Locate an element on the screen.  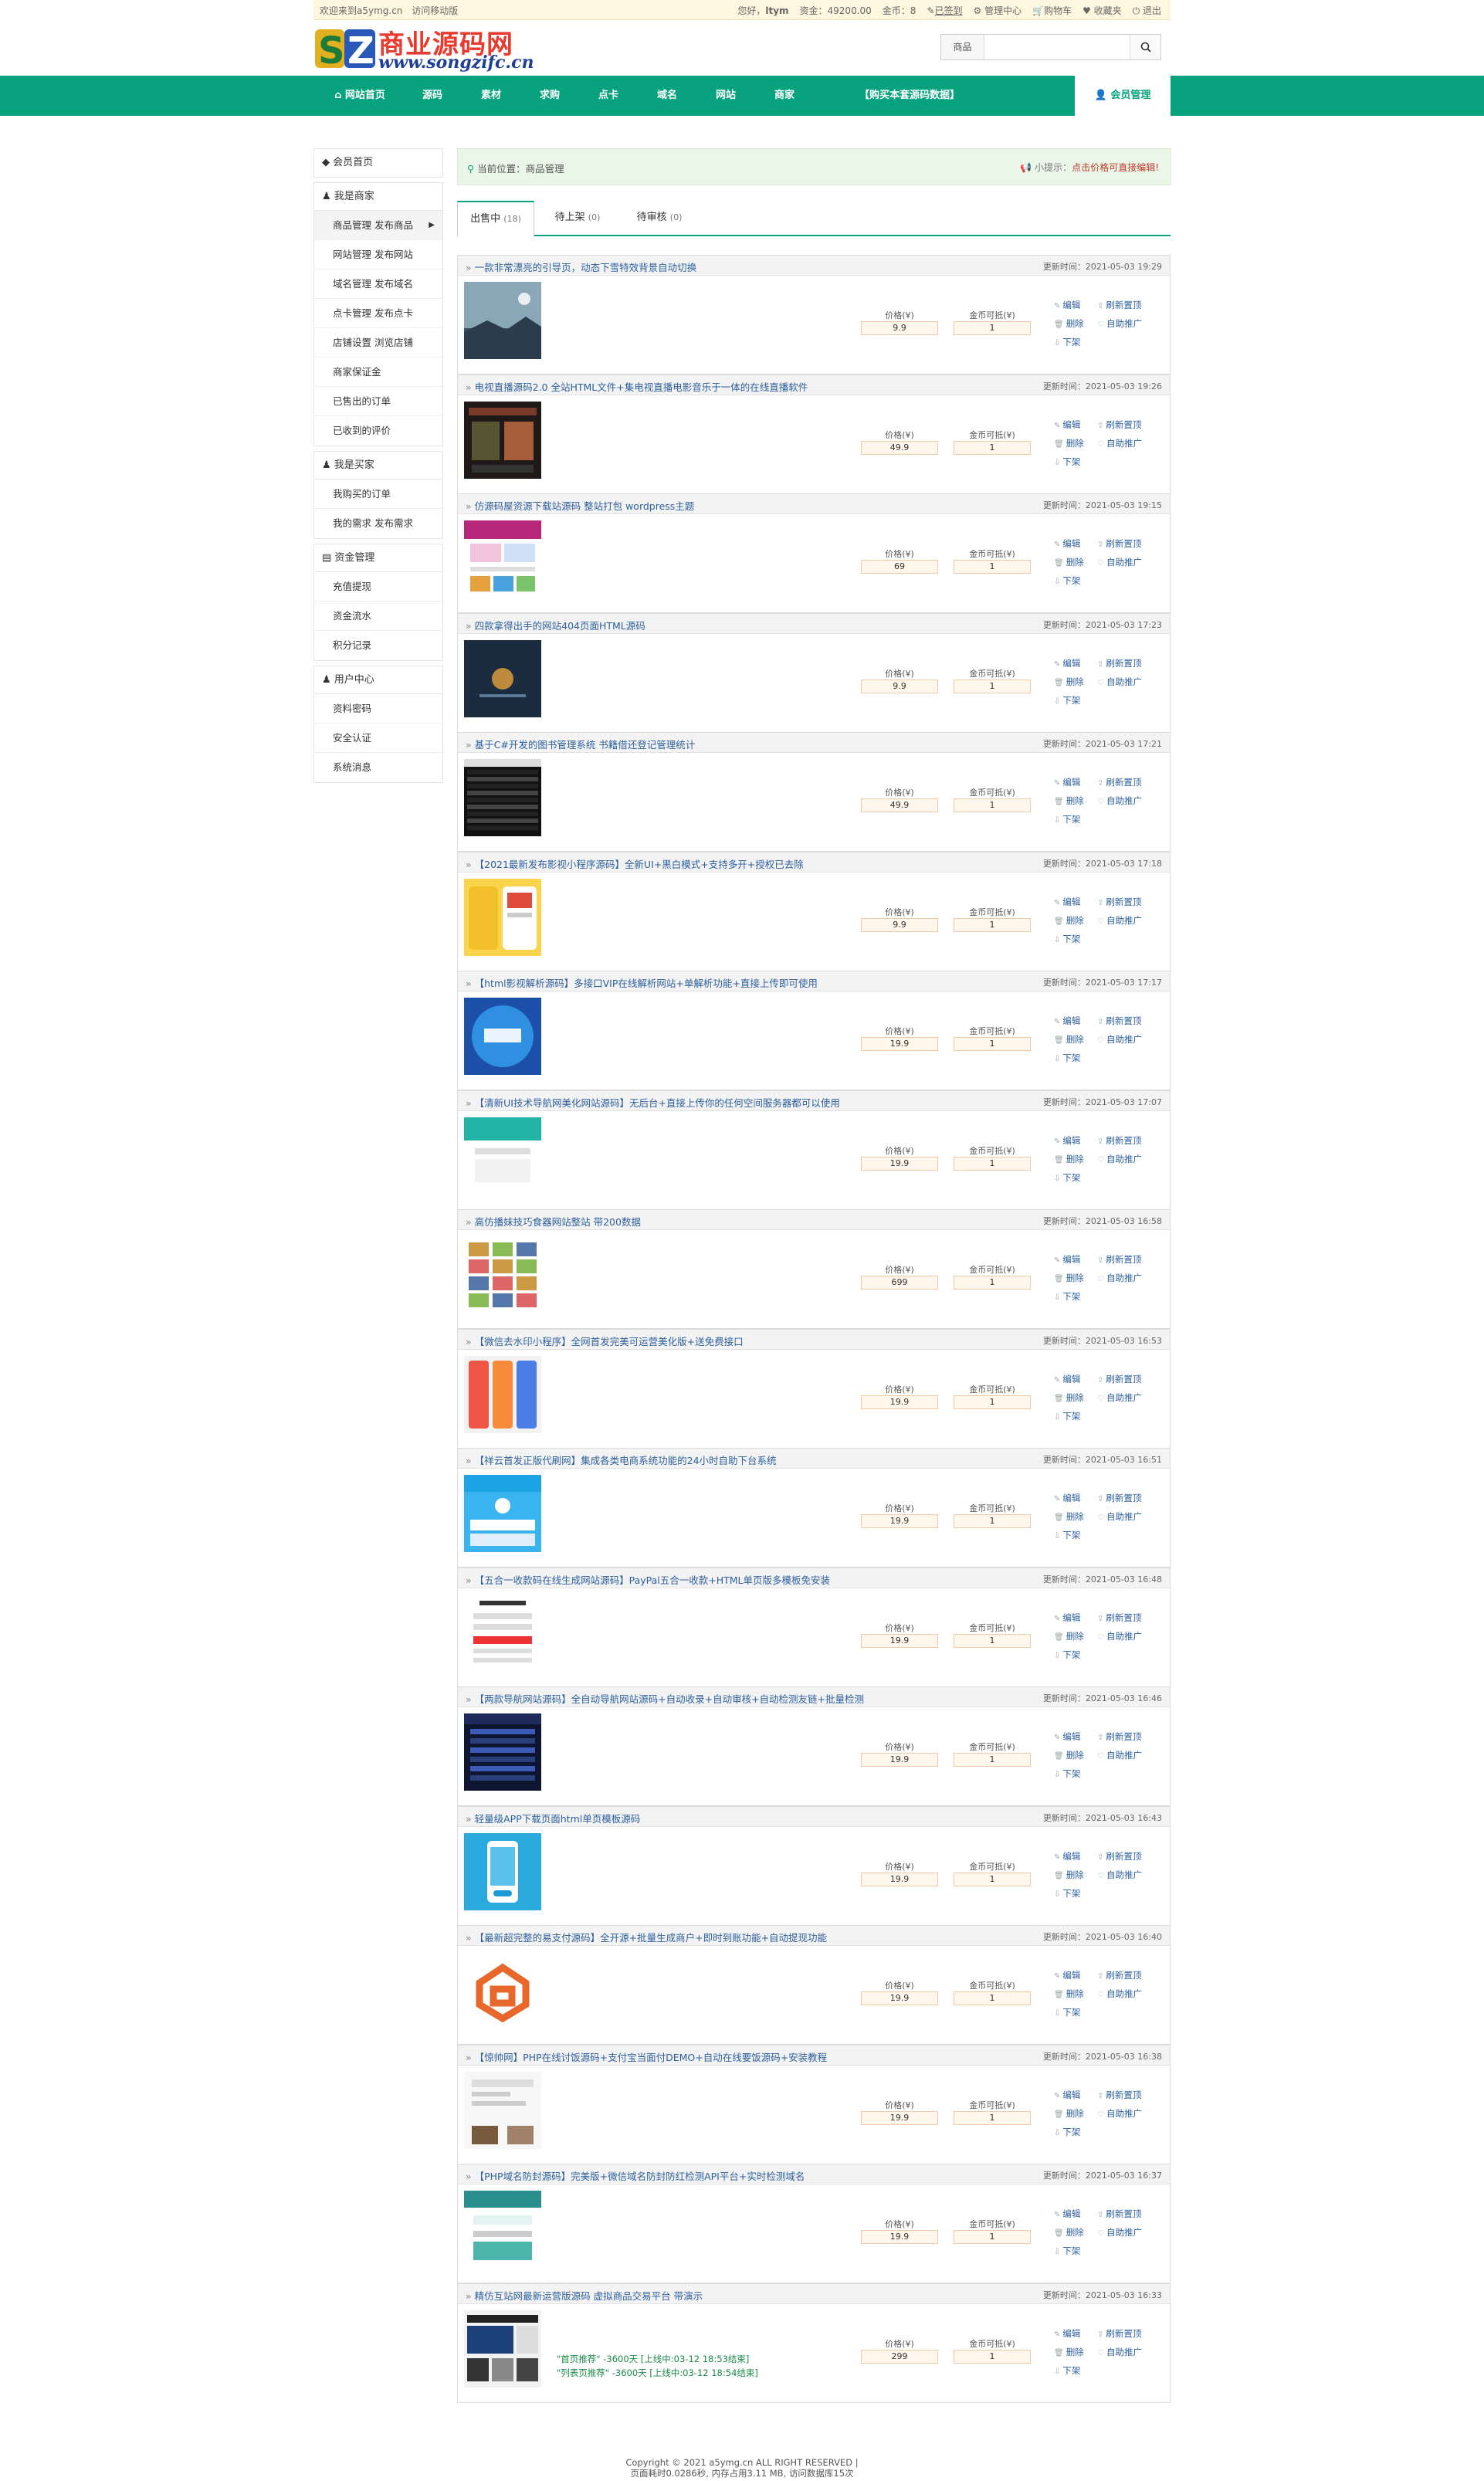
product-title-link: » 基于C#开发的图书管理系统 书籍借还登记管理统计 is located at coordinates (580, 744).